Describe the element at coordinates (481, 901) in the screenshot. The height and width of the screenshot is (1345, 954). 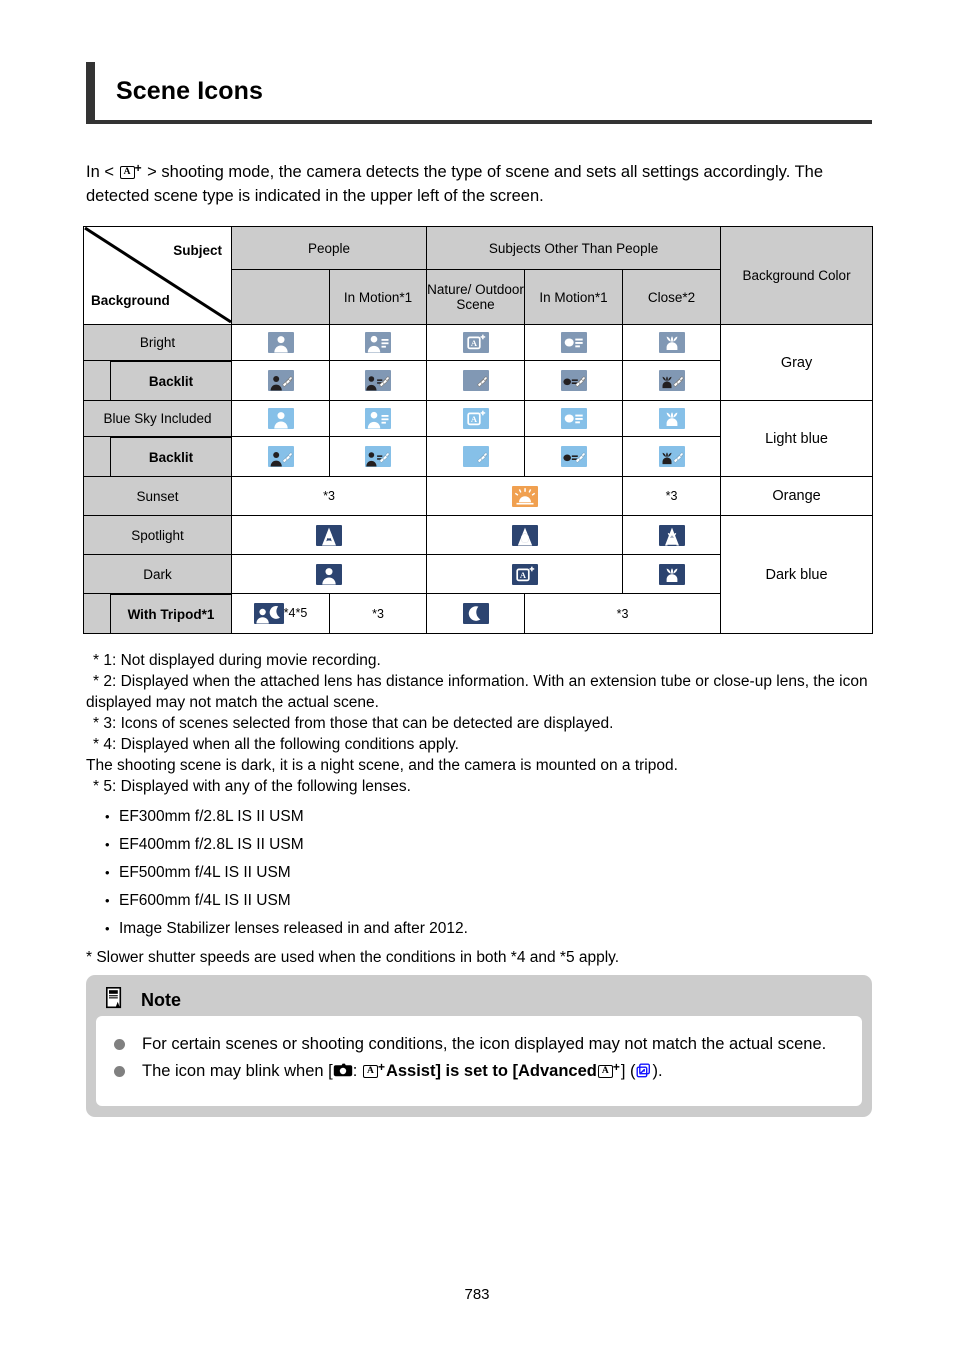
I see `lens-item: EF600mm f/4L IS II USM` at that location.